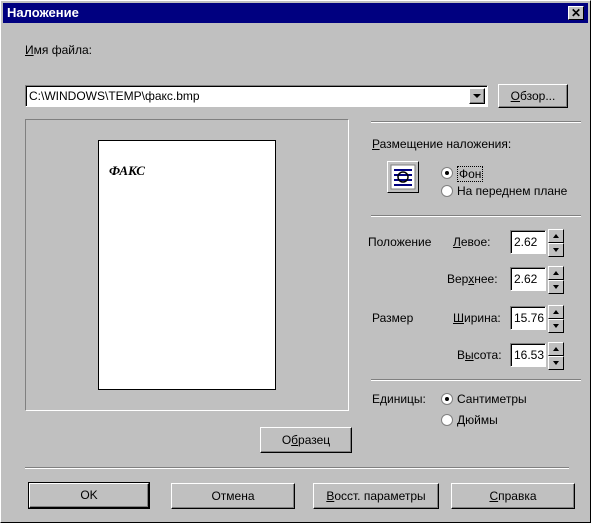 This screenshot has height=523, width=591. I want to click on left-value: 2.62, so click(526, 242).